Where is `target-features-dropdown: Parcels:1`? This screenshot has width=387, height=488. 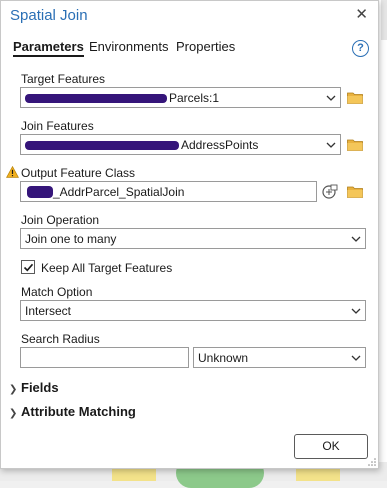
target-features-dropdown: Parcels:1 is located at coordinates (180, 97).